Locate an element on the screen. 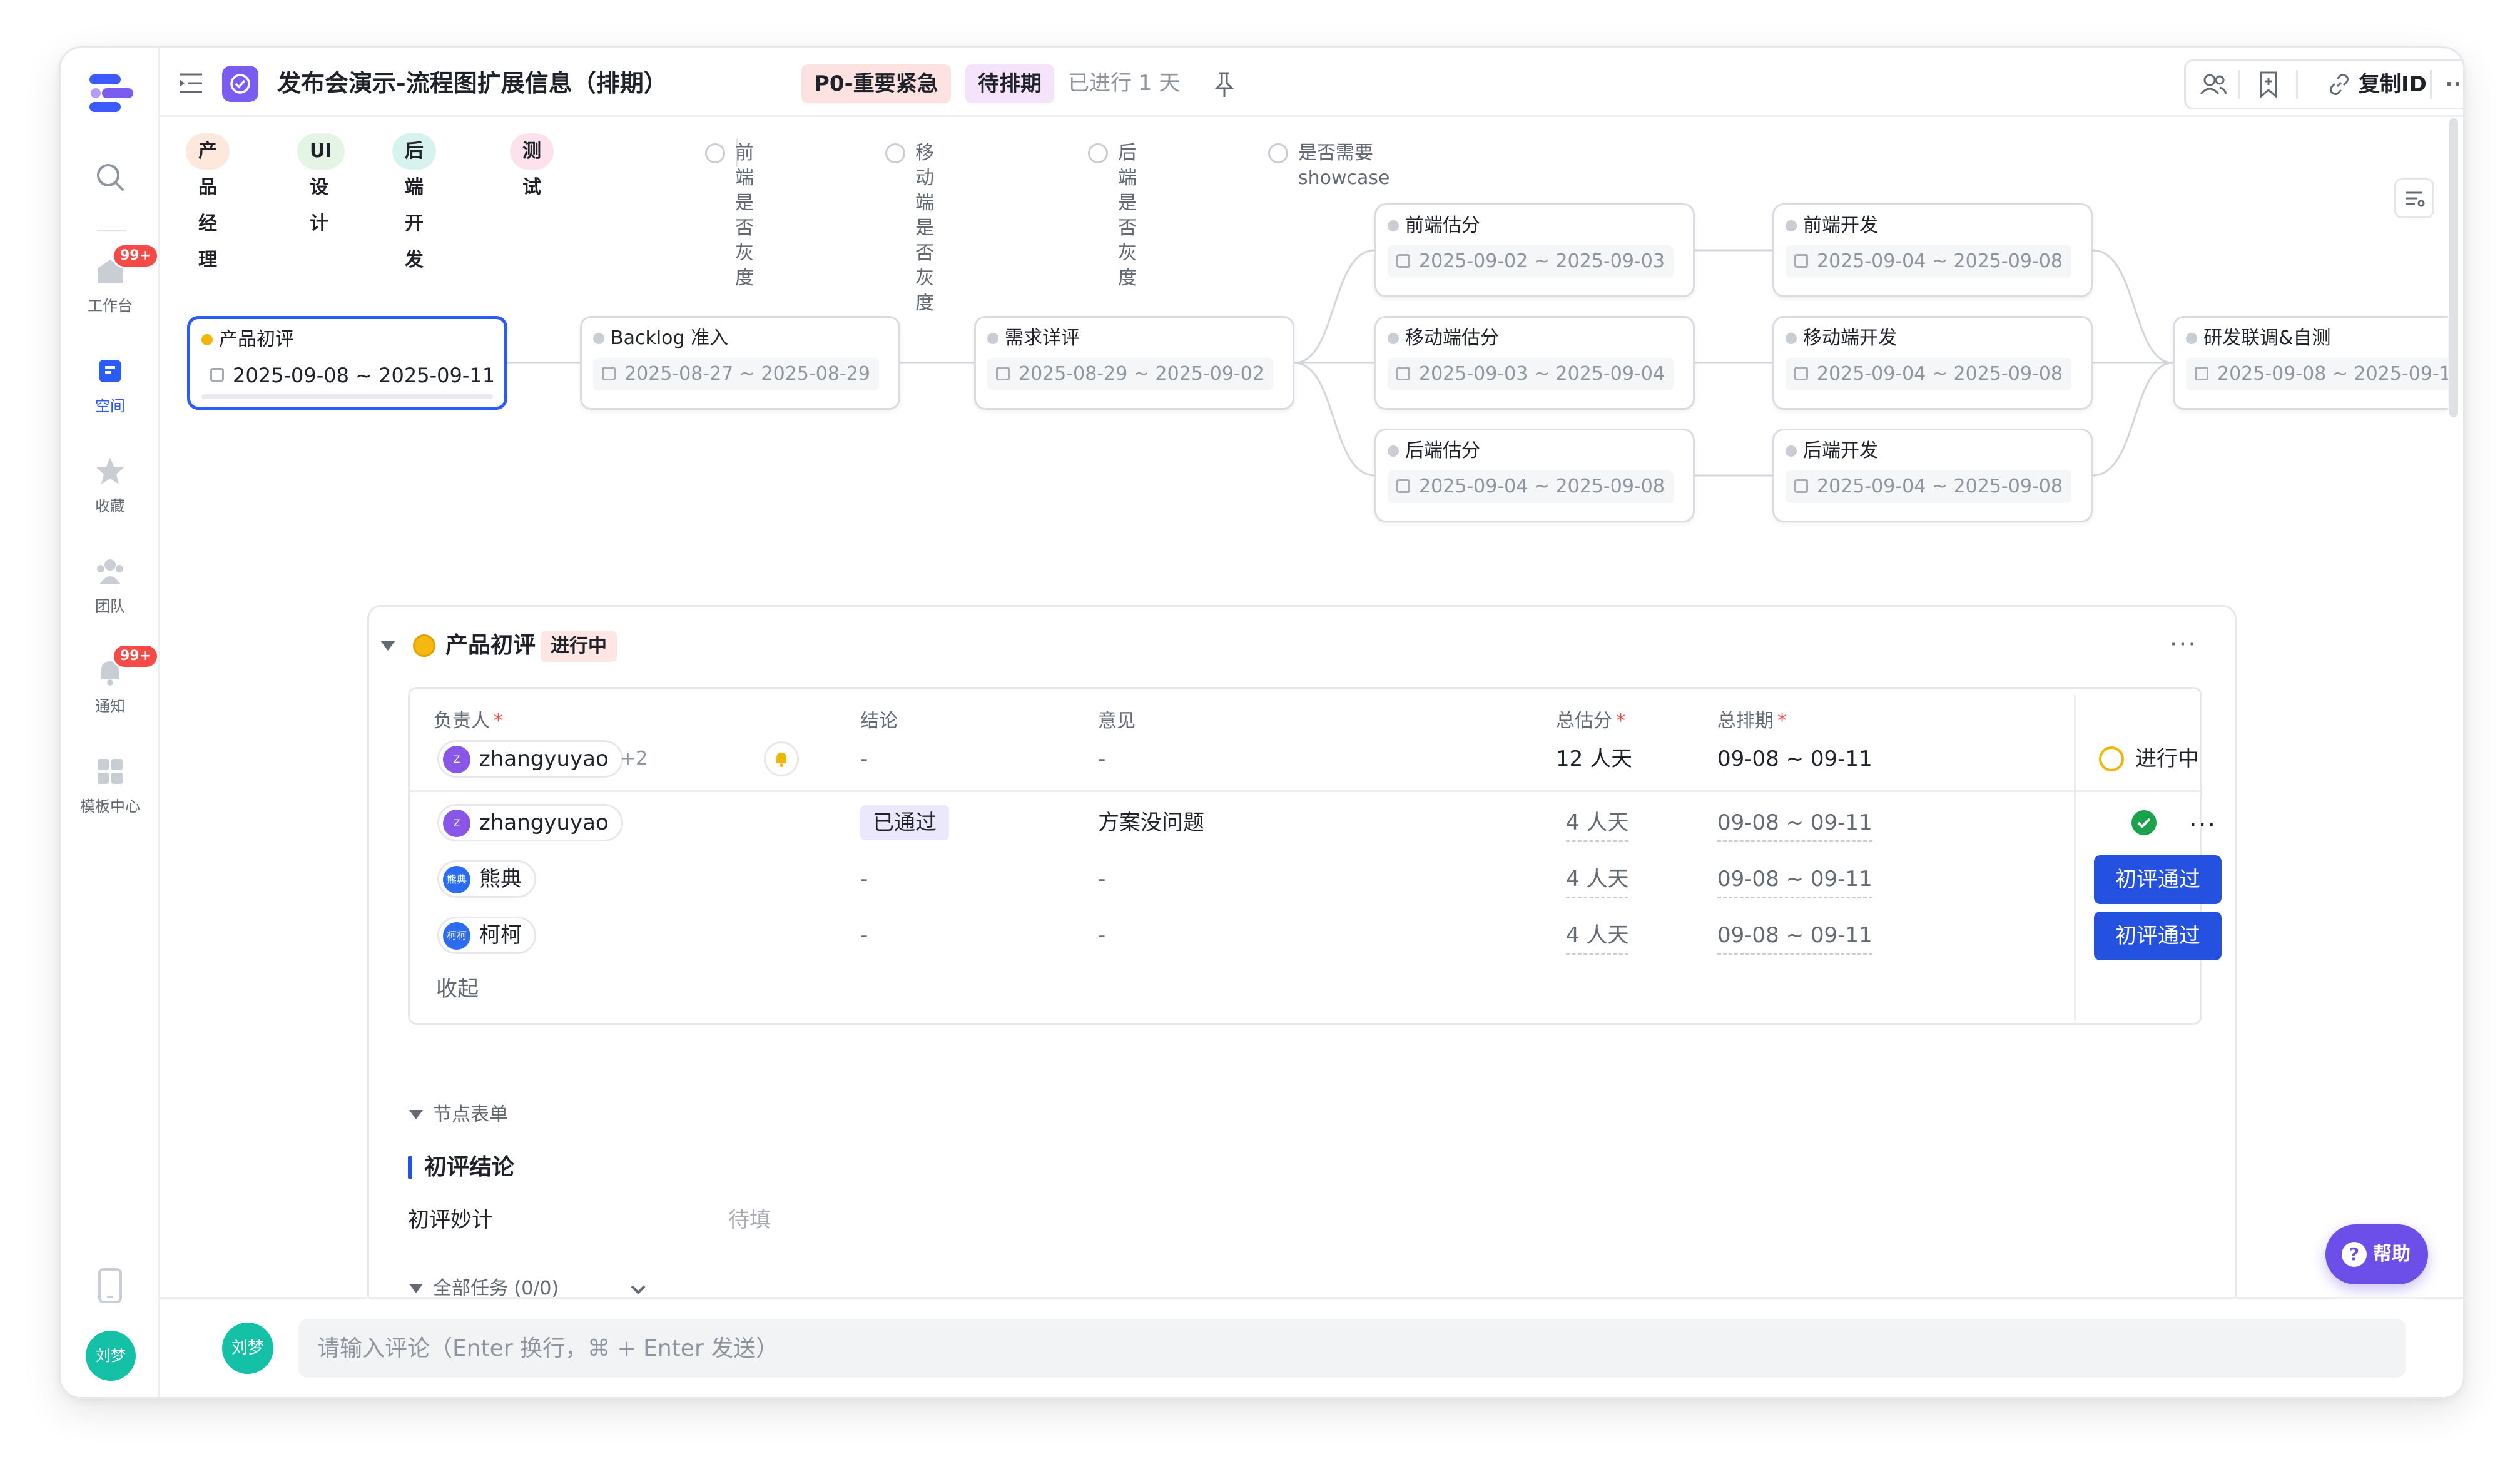  card-status-badge: 进行中 is located at coordinates (579, 646).